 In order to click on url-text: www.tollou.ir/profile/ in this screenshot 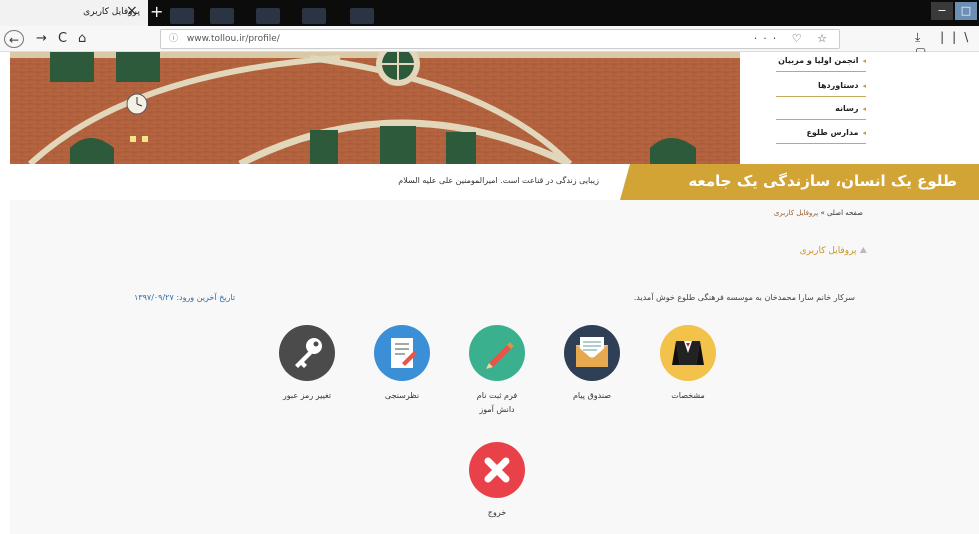, I will do `click(233, 39)`.